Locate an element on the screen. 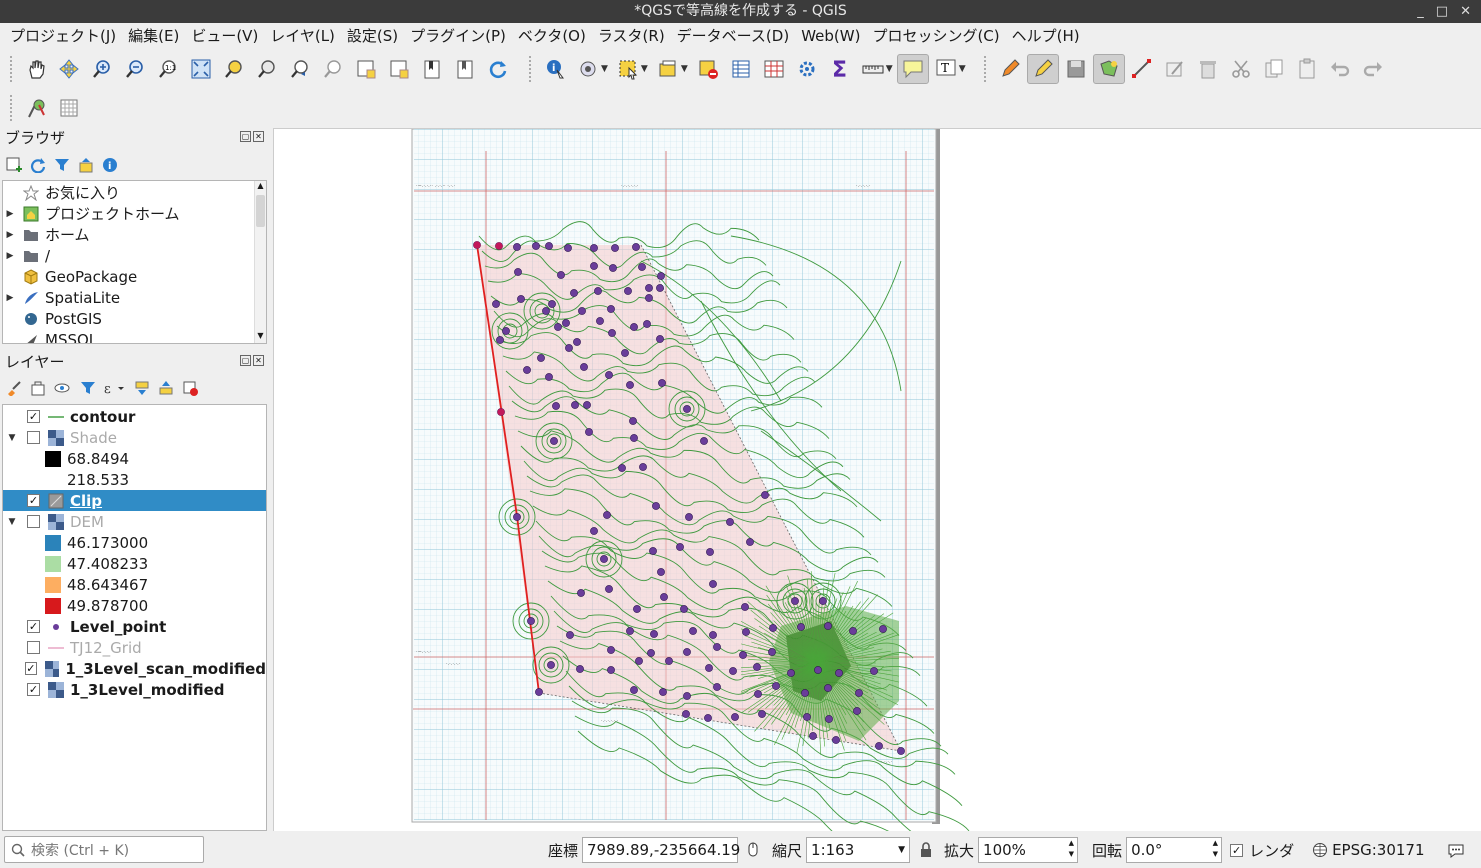 Image resolution: width=1481 pixels, height=868 pixels. layer-row: contour is located at coordinates (134, 416).